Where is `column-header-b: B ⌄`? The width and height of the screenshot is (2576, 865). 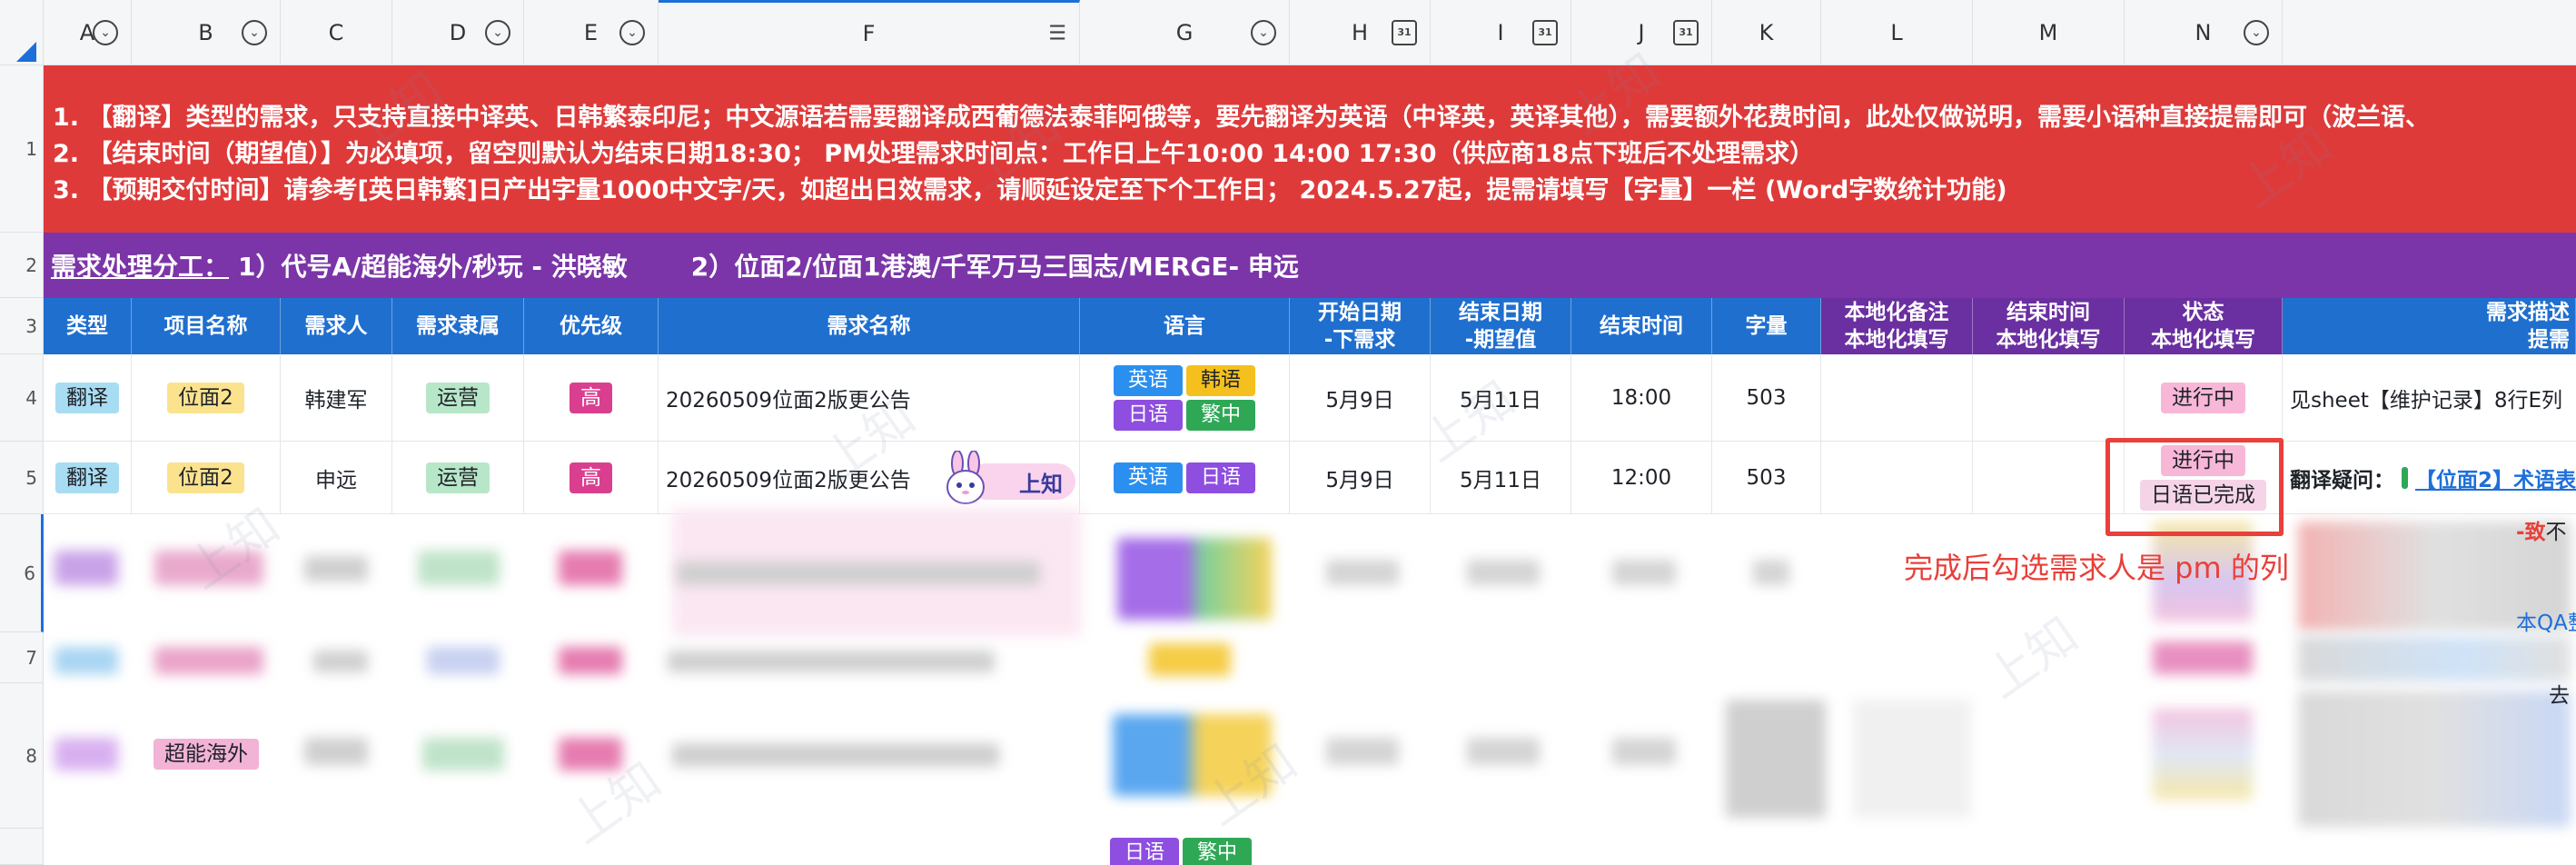
column-header-b: B ⌄ is located at coordinates (206, 32).